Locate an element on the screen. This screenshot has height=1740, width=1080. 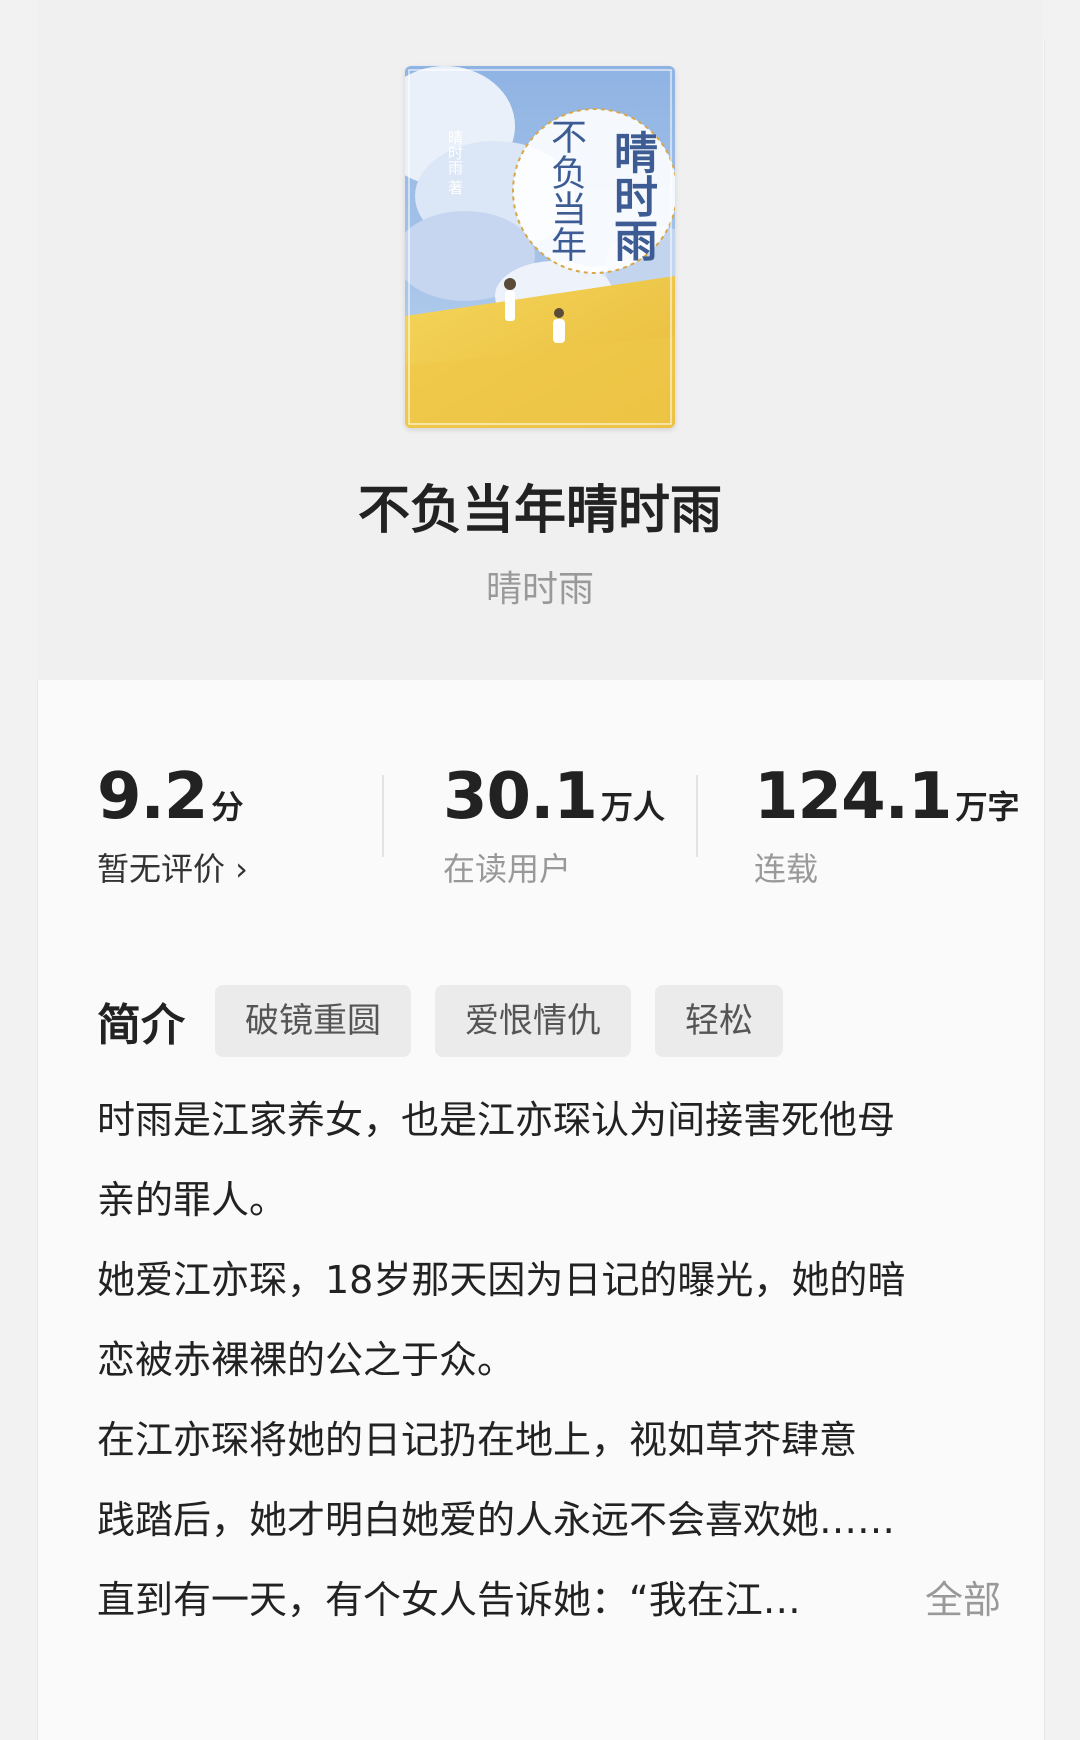
description-line: 时雨是江家养女，也是江亦琛认为间接害死他母 is located at coordinates (496, 1120).